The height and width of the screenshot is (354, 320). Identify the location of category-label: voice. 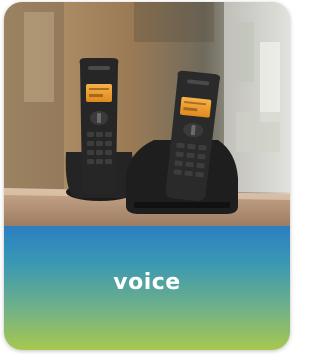
(147, 282).